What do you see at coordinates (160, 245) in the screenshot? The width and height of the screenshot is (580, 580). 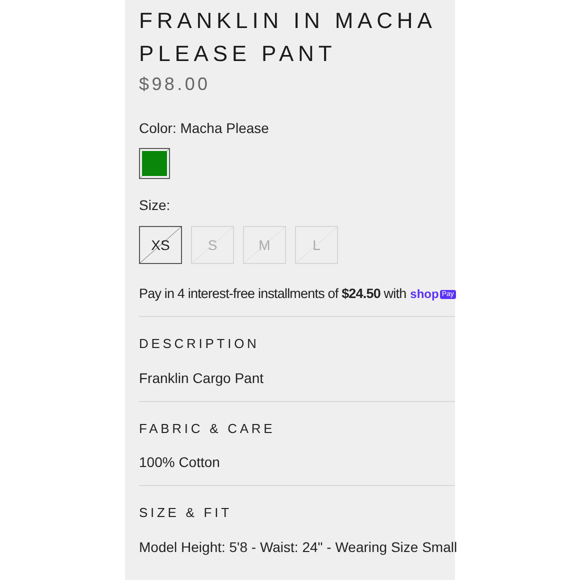 I see `size-option: XS` at bounding box center [160, 245].